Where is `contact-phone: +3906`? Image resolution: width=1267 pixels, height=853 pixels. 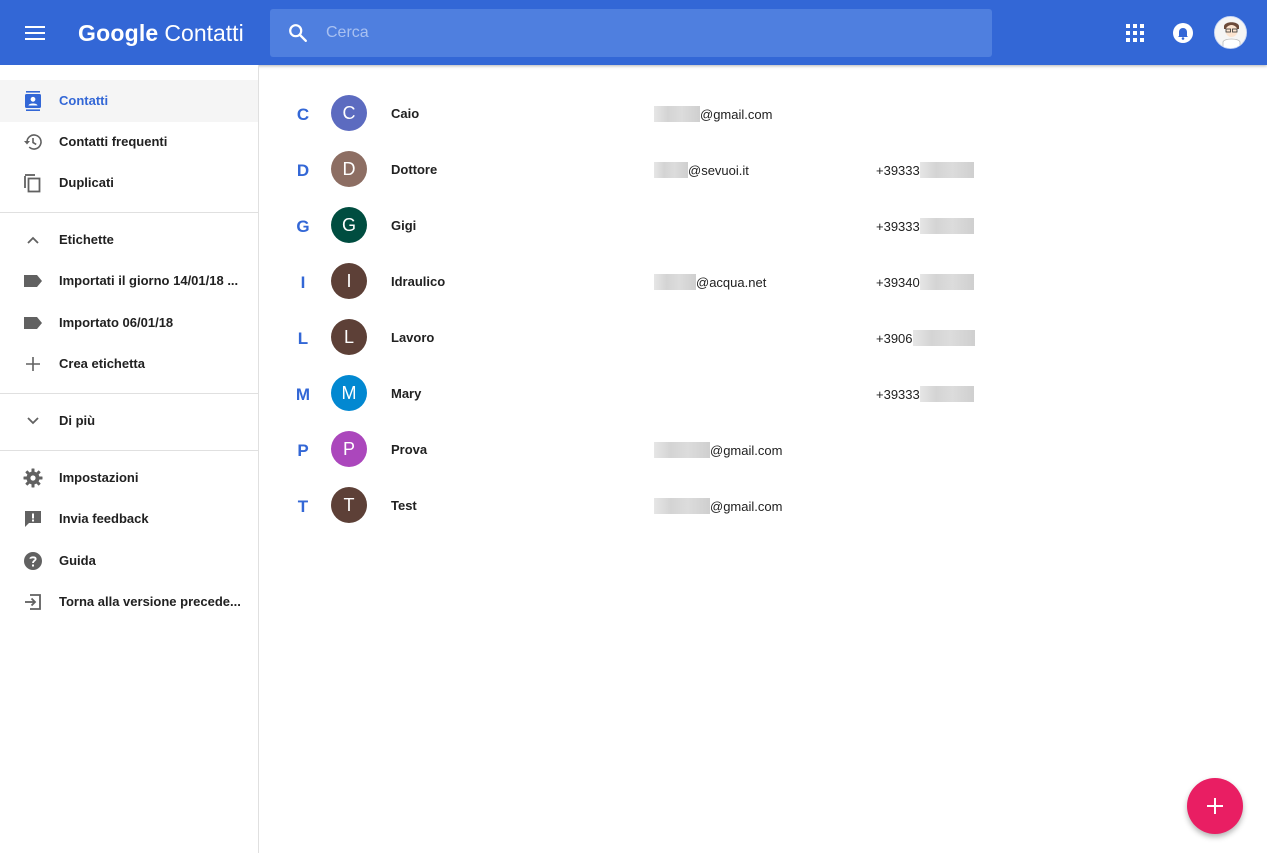 contact-phone: +3906 is located at coordinates (925, 338).